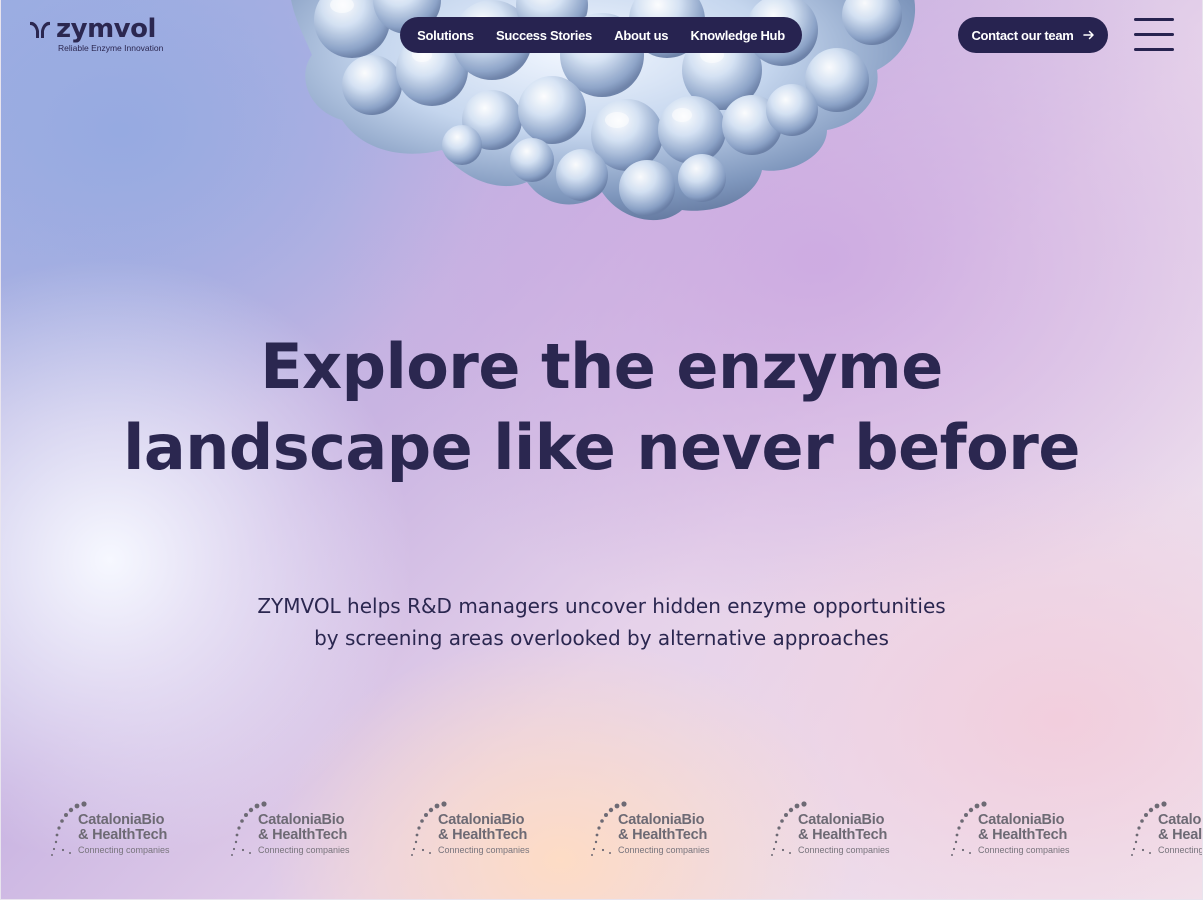  I want to click on zymvol-logo-icon, so click(40, 29).